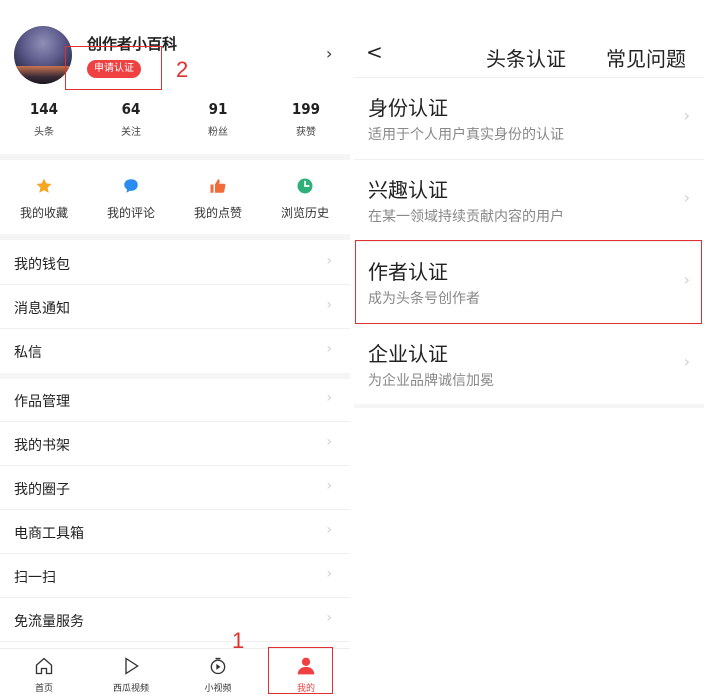 The width and height of the screenshot is (720, 698). What do you see at coordinates (131, 119) in the screenshot?
I see `stat-following: 64 关注` at bounding box center [131, 119].